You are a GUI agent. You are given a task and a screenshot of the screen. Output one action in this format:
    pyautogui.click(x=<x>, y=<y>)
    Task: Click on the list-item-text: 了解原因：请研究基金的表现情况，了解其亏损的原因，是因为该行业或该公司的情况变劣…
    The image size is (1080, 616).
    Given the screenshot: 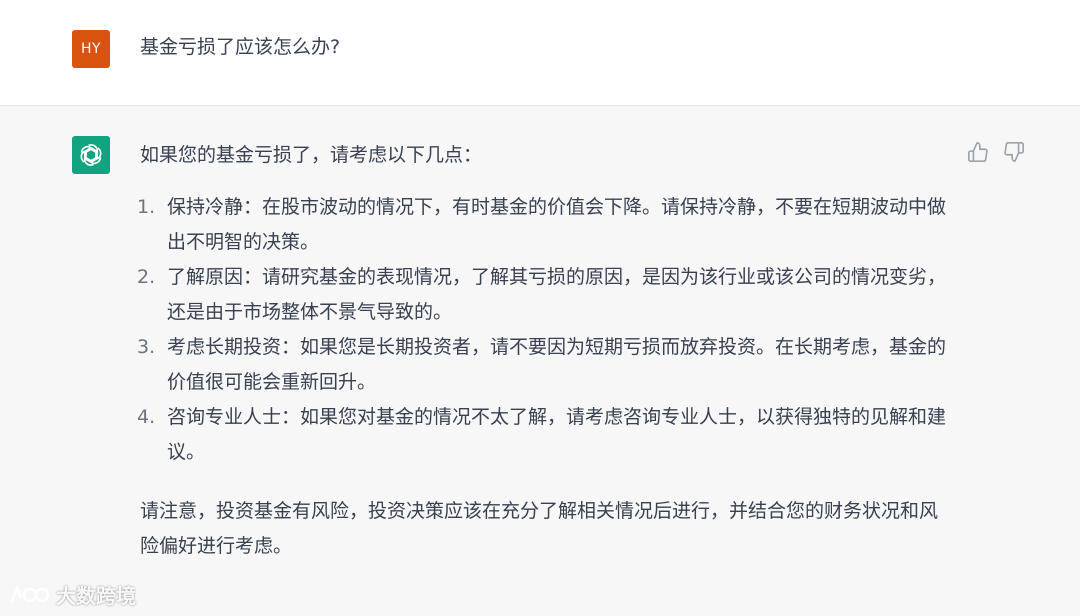 What is the action you would take?
    pyautogui.click(x=557, y=294)
    